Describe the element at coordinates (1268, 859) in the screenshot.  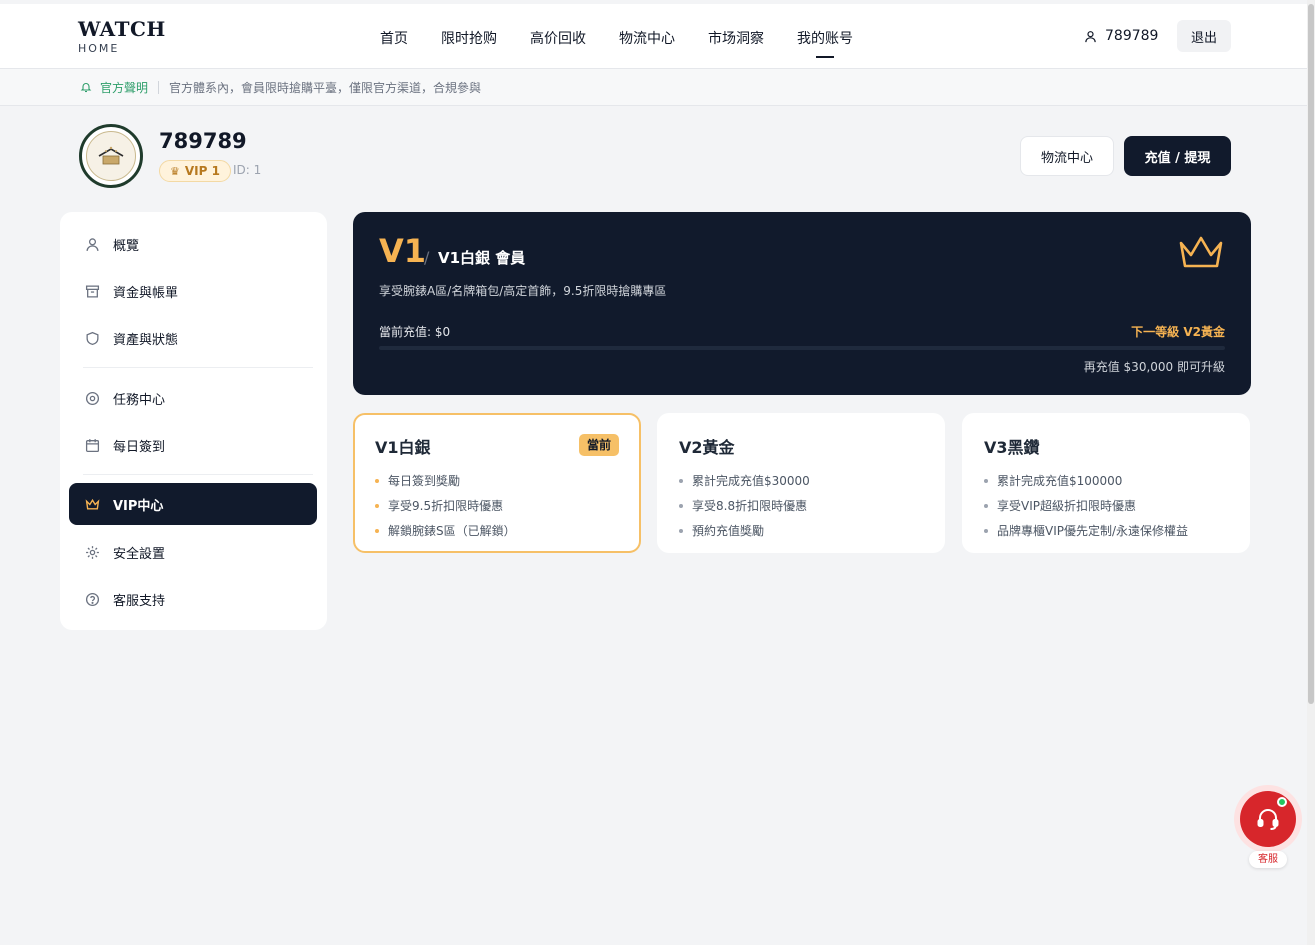
I see `support-label: 客服` at that location.